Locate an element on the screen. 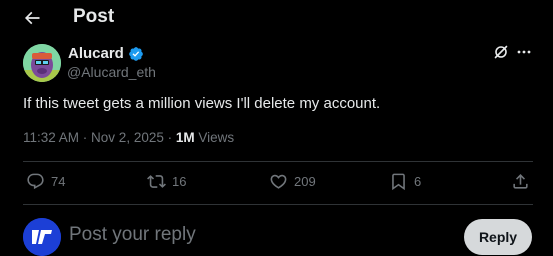 The image size is (553, 256). bookmark-action: 6 is located at coordinates (405, 181).